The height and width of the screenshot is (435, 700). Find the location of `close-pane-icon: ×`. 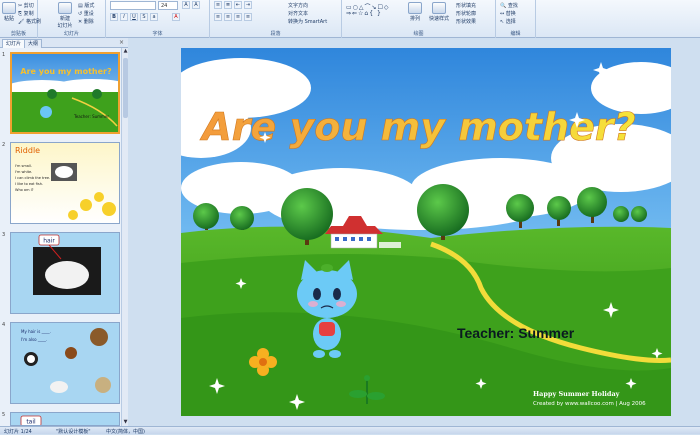

close-pane-icon: × is located at coordinates (121, 42).